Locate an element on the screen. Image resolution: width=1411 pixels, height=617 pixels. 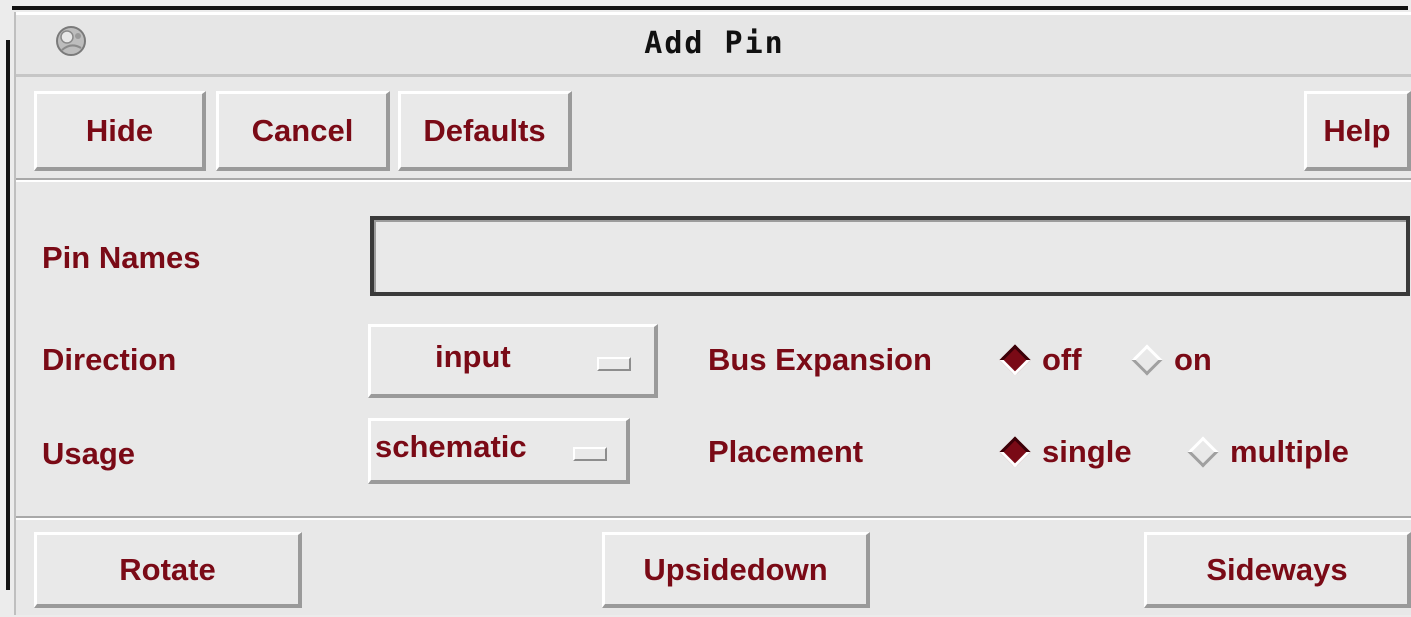
bus-expansion-on-label: on is located at coordinates (1193, 359).